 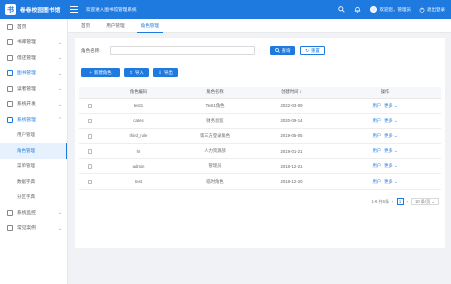 What do you see at coordinates (422, 10) in the screenshot?
I see `logout-icon` at bounding box center [422, 10].